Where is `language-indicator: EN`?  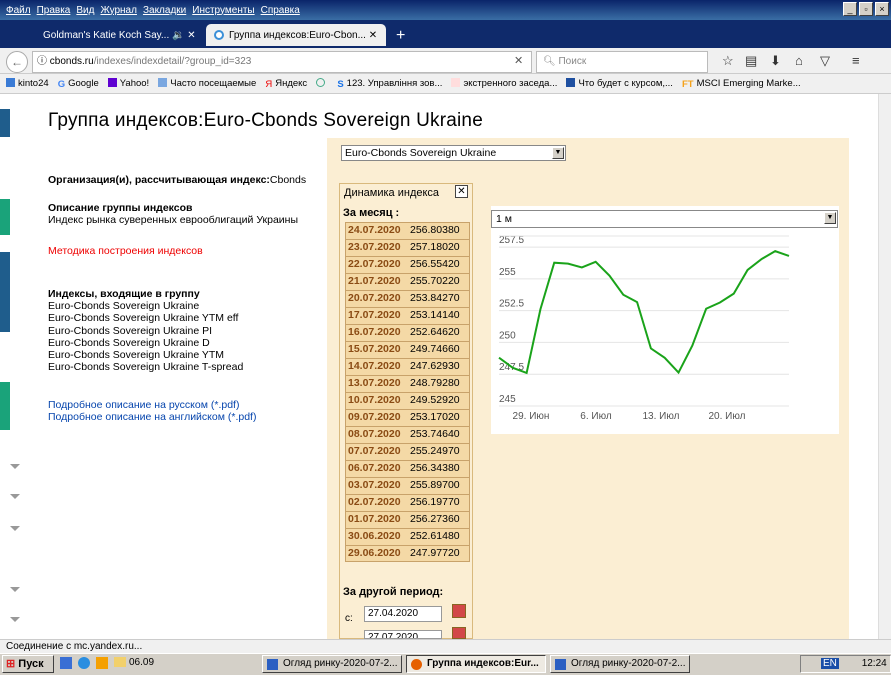 language-indicator: EN is located at coordinates (830, 663).